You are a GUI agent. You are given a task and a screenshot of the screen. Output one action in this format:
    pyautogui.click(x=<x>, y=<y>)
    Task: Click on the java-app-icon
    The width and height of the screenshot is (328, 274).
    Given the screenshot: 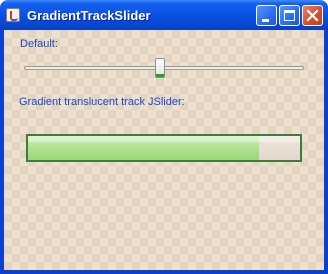 What is the action you would take?
    pyautogui.click(x=13, y=15)
    